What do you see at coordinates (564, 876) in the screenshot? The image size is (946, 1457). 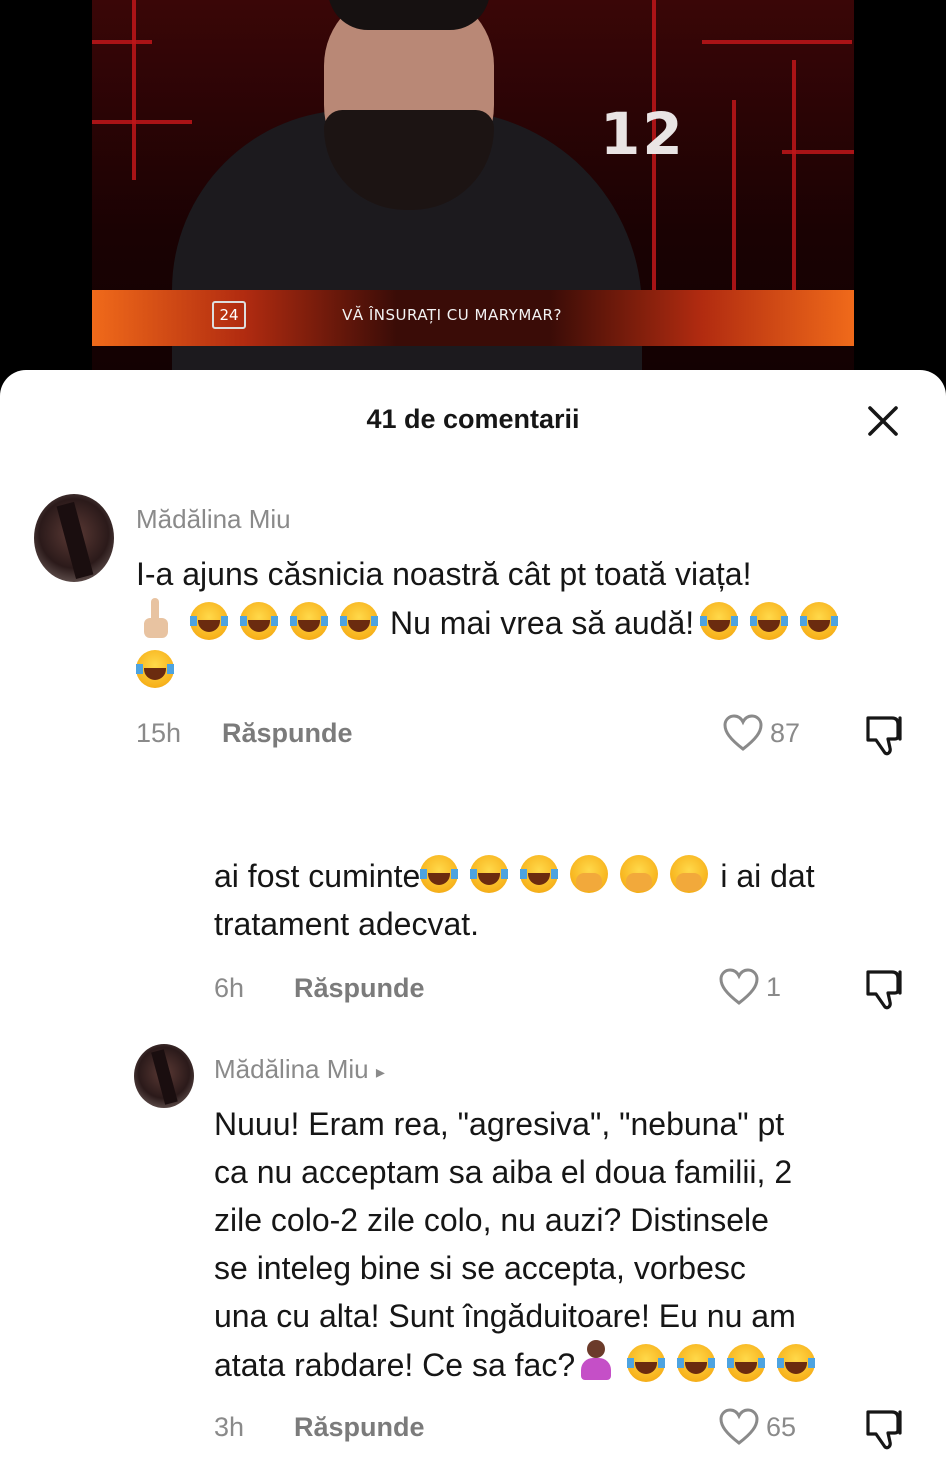 I see `comment-line: ai fost cuminte i ai dat` at bounding box center [564, 876].